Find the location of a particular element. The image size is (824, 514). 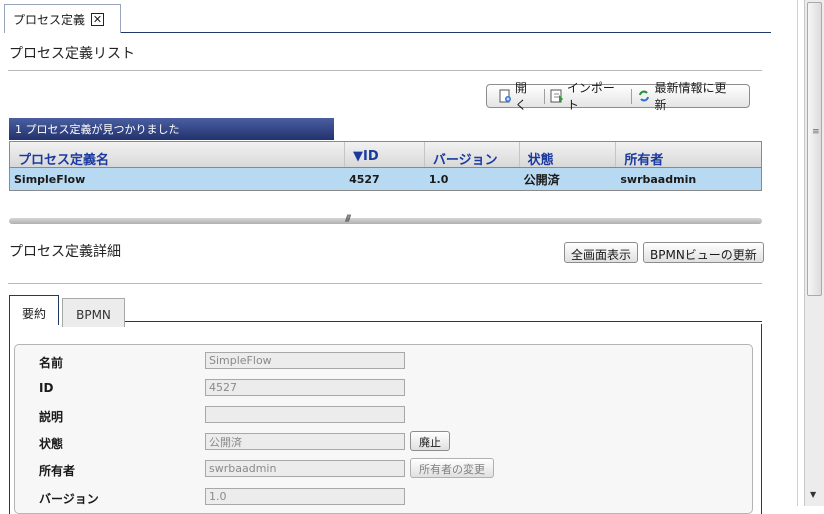

import-icon is located at coordinates (557, 96).